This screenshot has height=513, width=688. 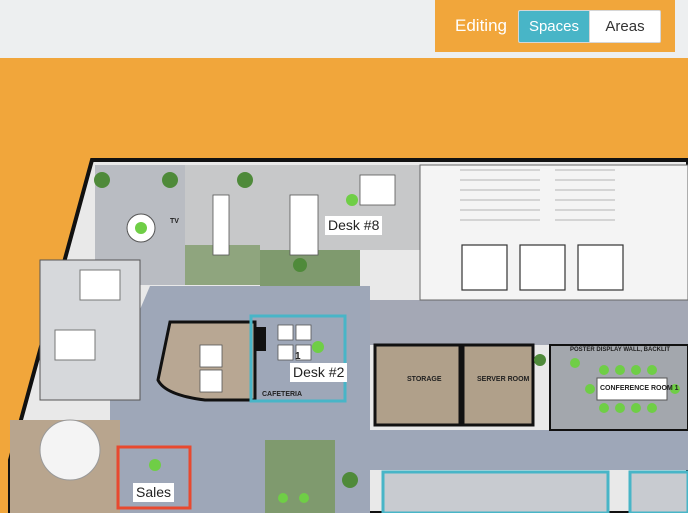 What do you see at coordinates (298, 356) in the screenshot?
I see `space-number-desk2: 1` at bounding box center [298, 356].